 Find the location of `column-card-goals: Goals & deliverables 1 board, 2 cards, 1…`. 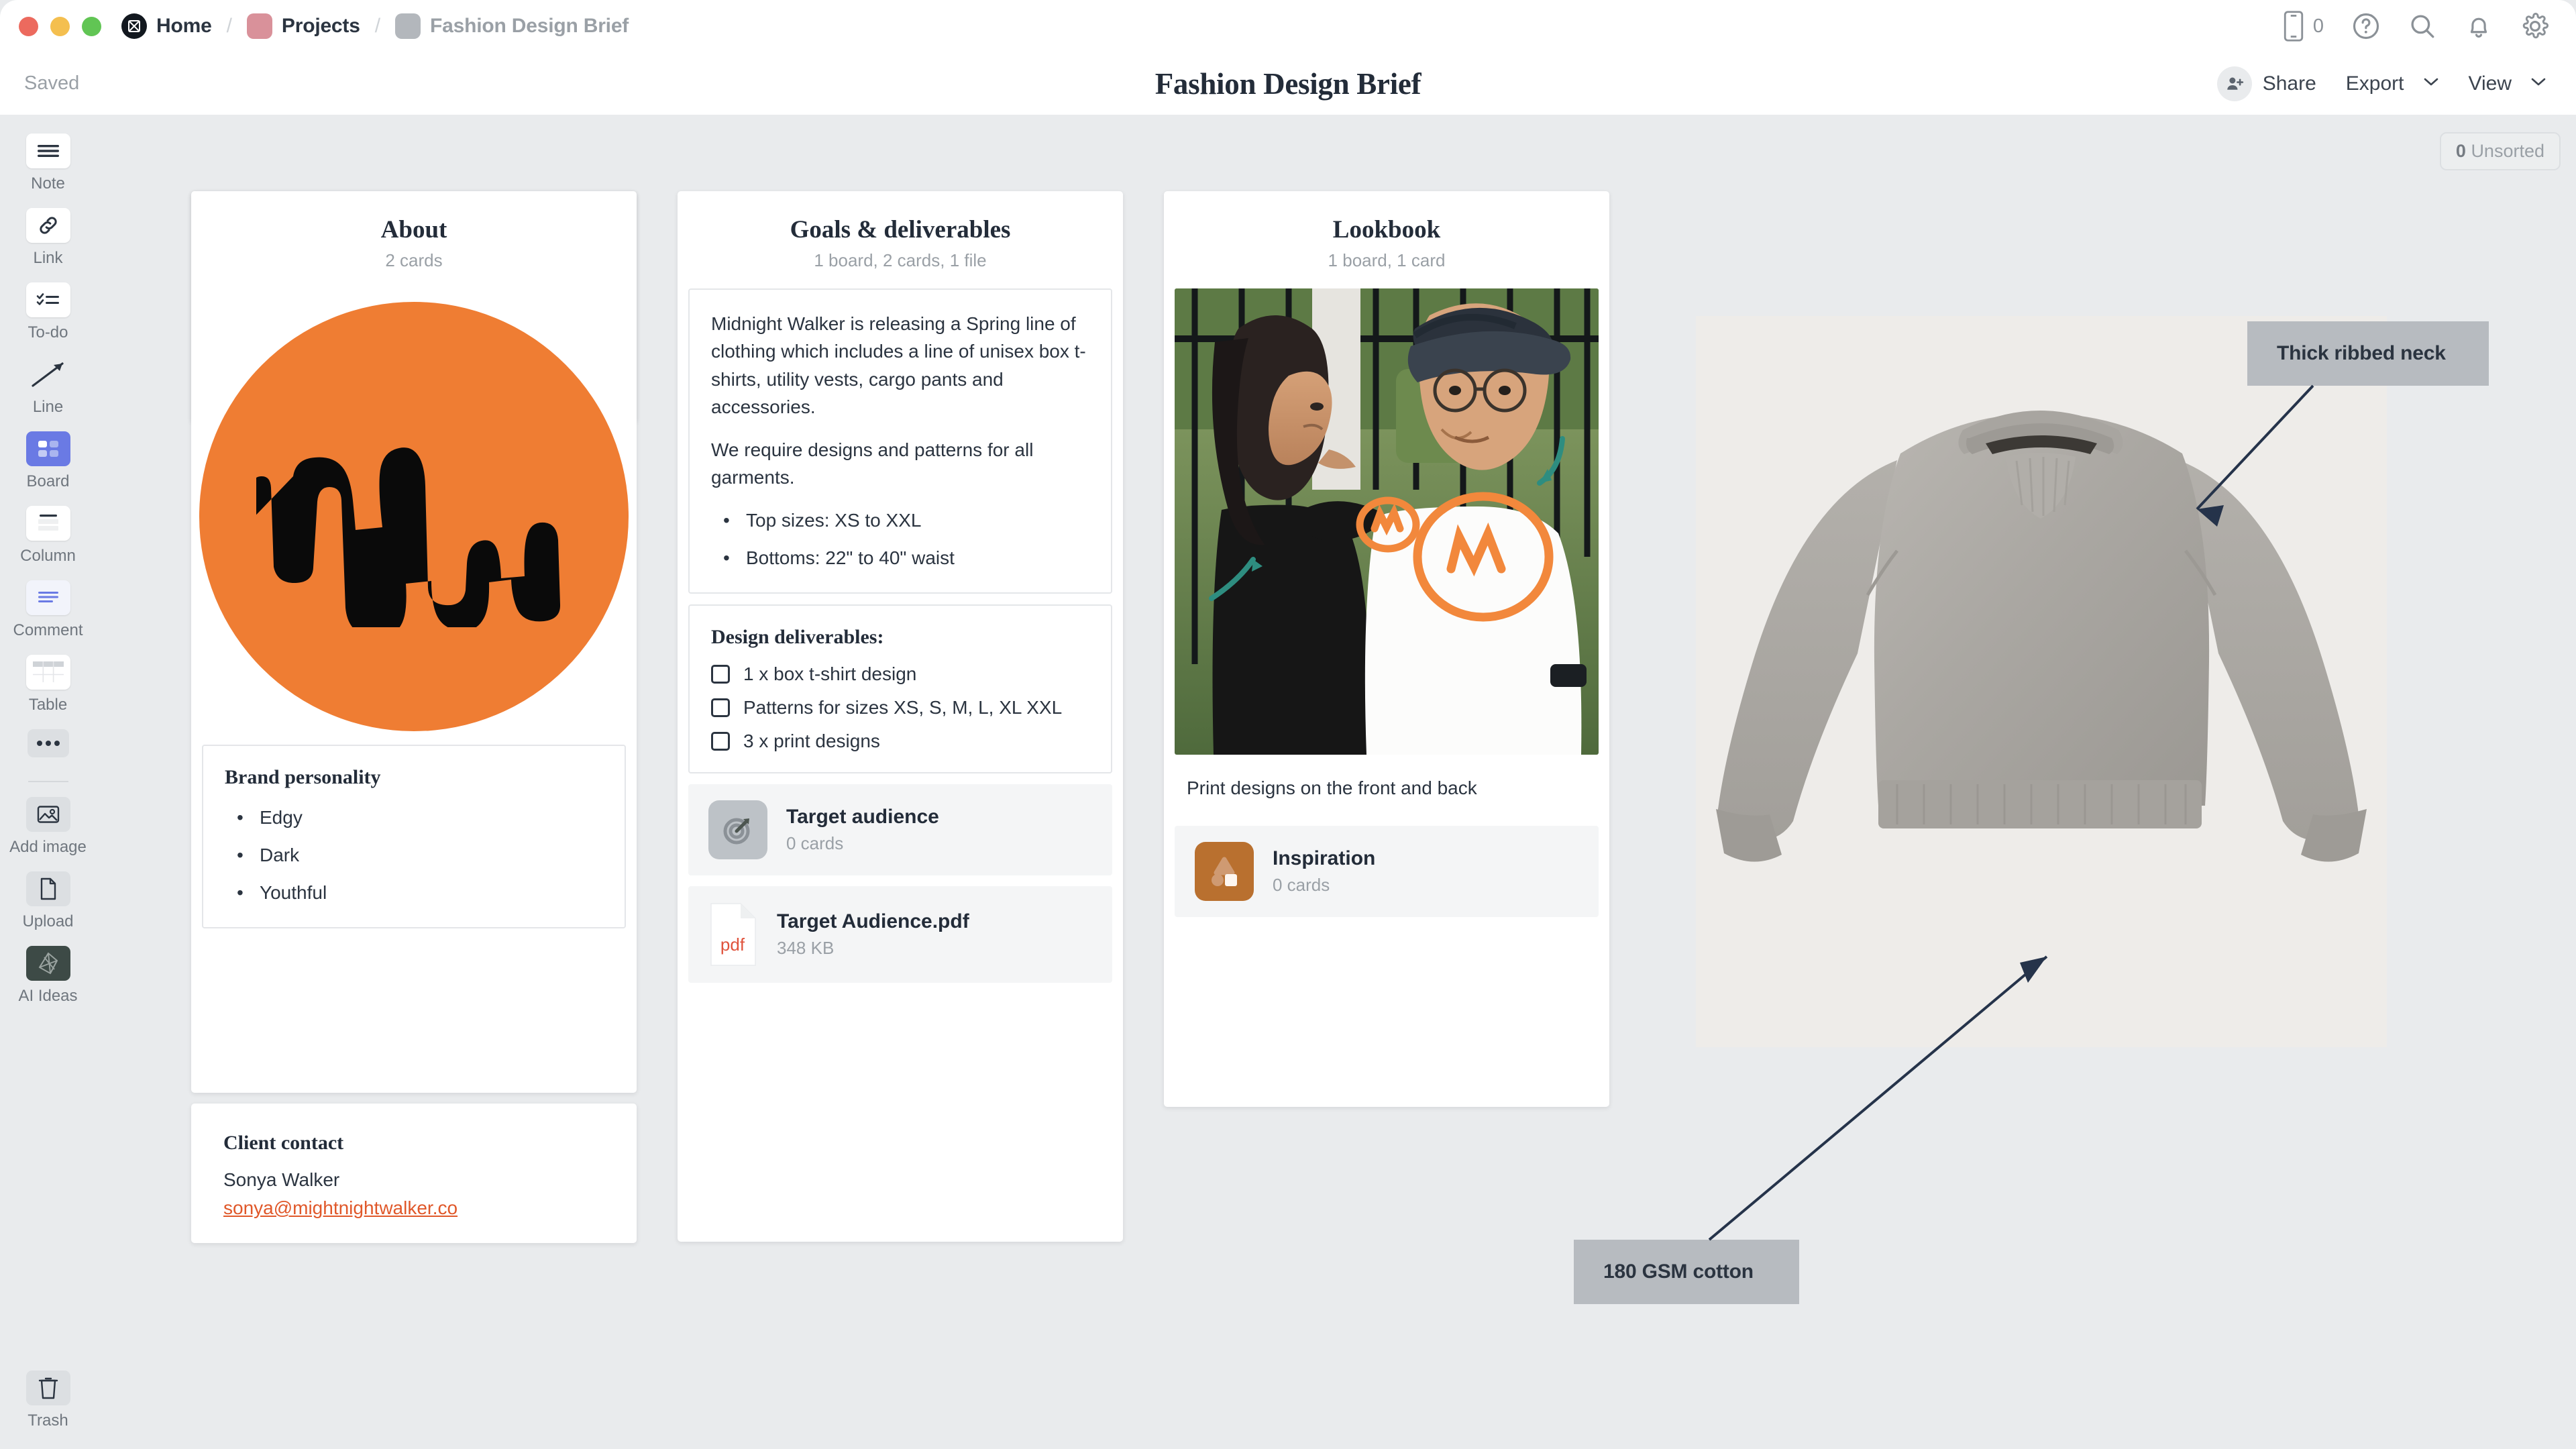

column-card-goals: Goals & deliverables 1 board, 2 cards, 1… is located at coordinates (900, 716).